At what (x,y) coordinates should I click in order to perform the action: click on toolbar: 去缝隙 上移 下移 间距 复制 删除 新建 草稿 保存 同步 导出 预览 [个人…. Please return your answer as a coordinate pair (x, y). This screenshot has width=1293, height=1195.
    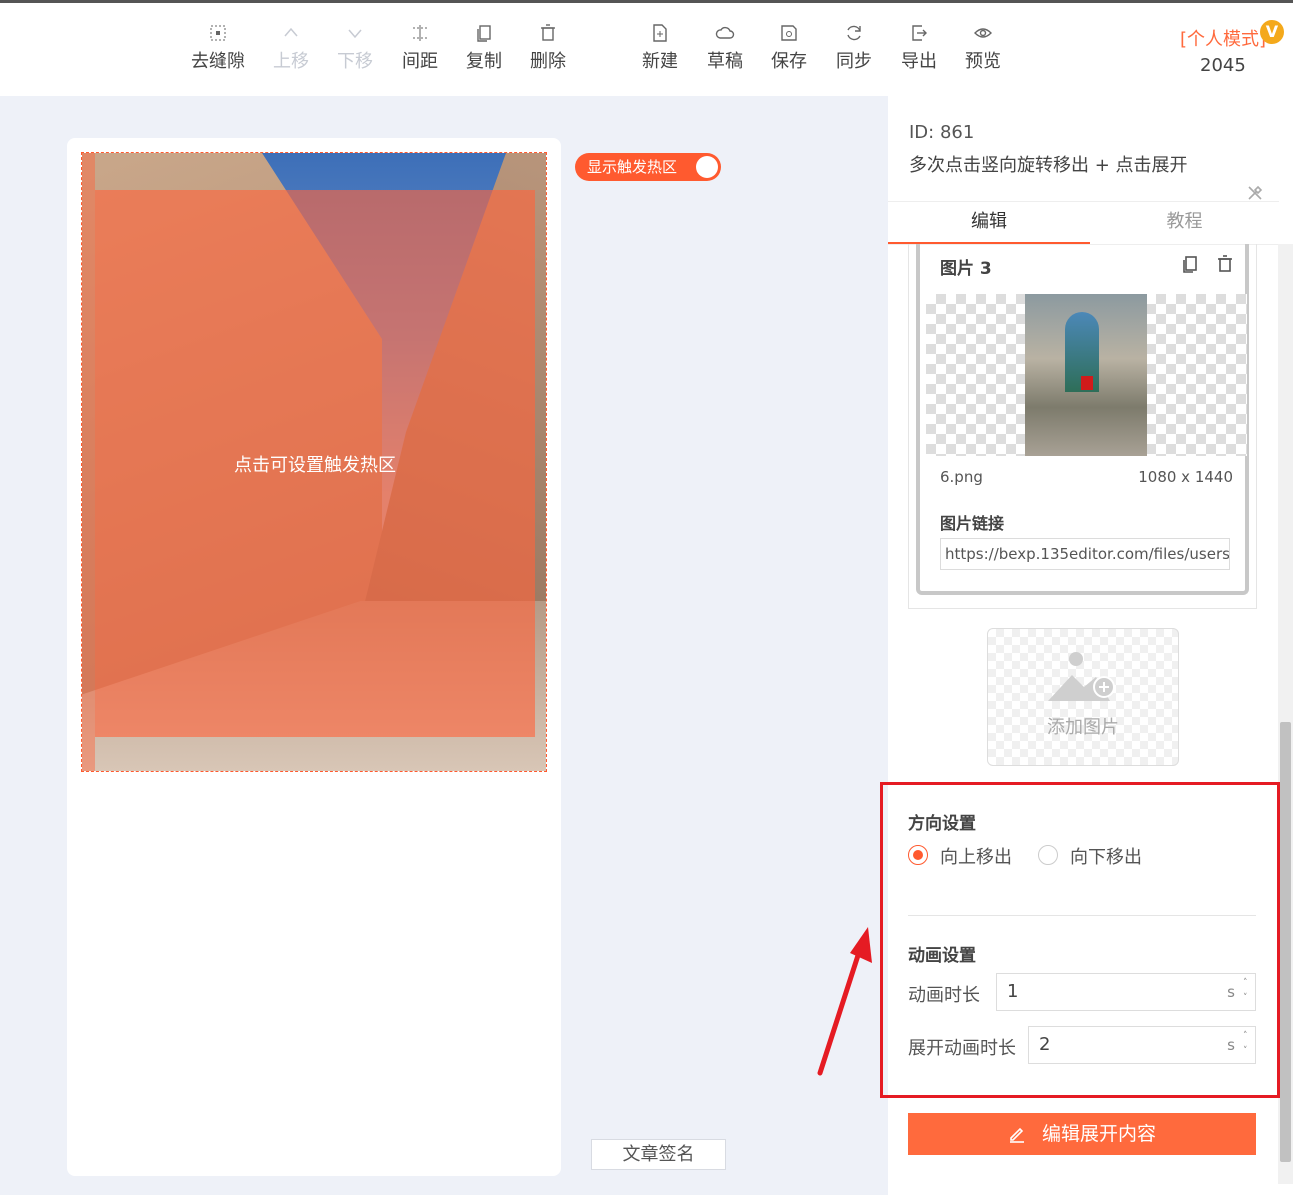
    Looking at the image, I should click on (646, 49).